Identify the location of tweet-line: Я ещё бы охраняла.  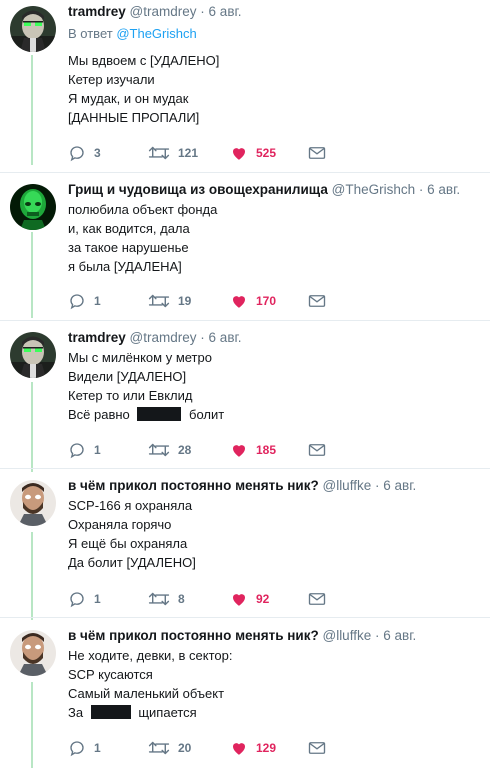
(128, 543).